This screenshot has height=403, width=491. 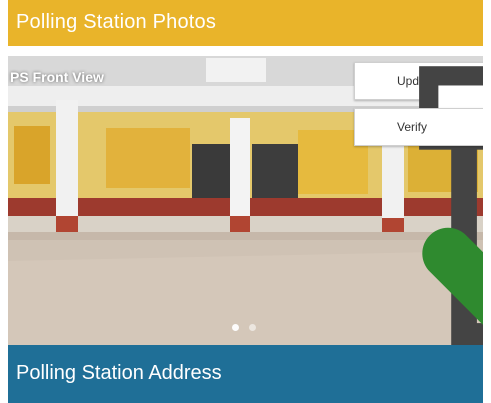 I want to click on address-section-title: Polling Station Address, so click(x=119, y=373).